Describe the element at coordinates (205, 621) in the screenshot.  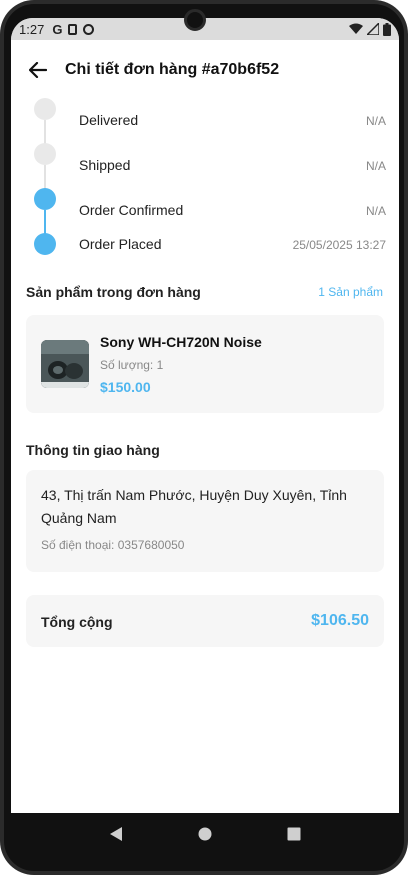
I see `total-card: Tổng cộng $106.50` at that location.